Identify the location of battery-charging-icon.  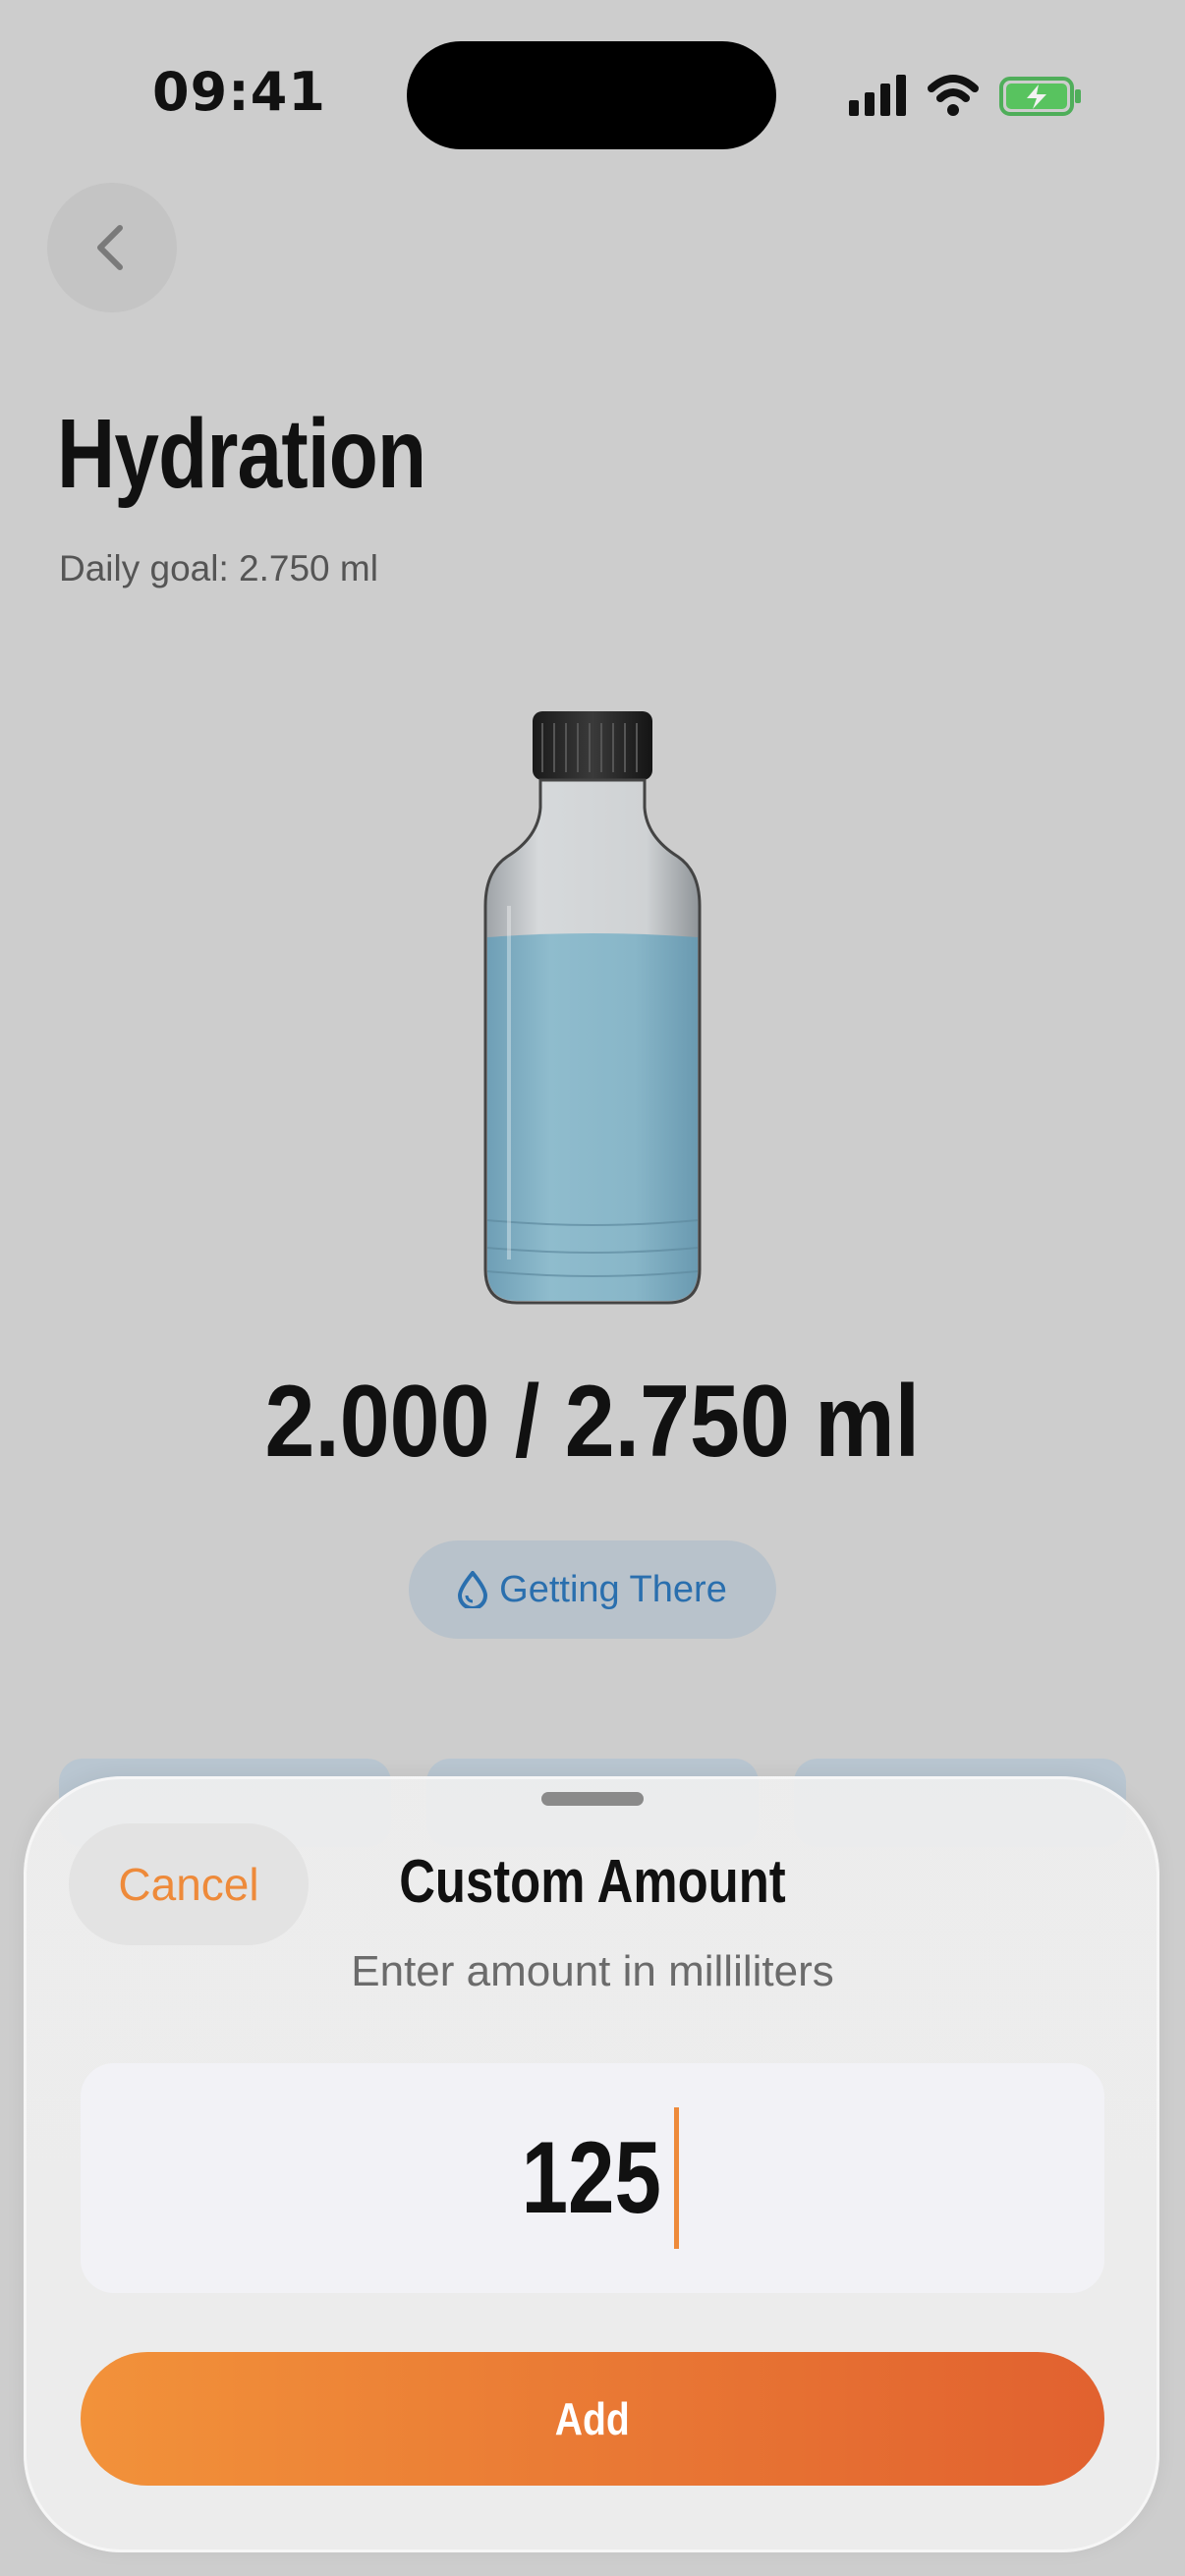
(1040, 96).